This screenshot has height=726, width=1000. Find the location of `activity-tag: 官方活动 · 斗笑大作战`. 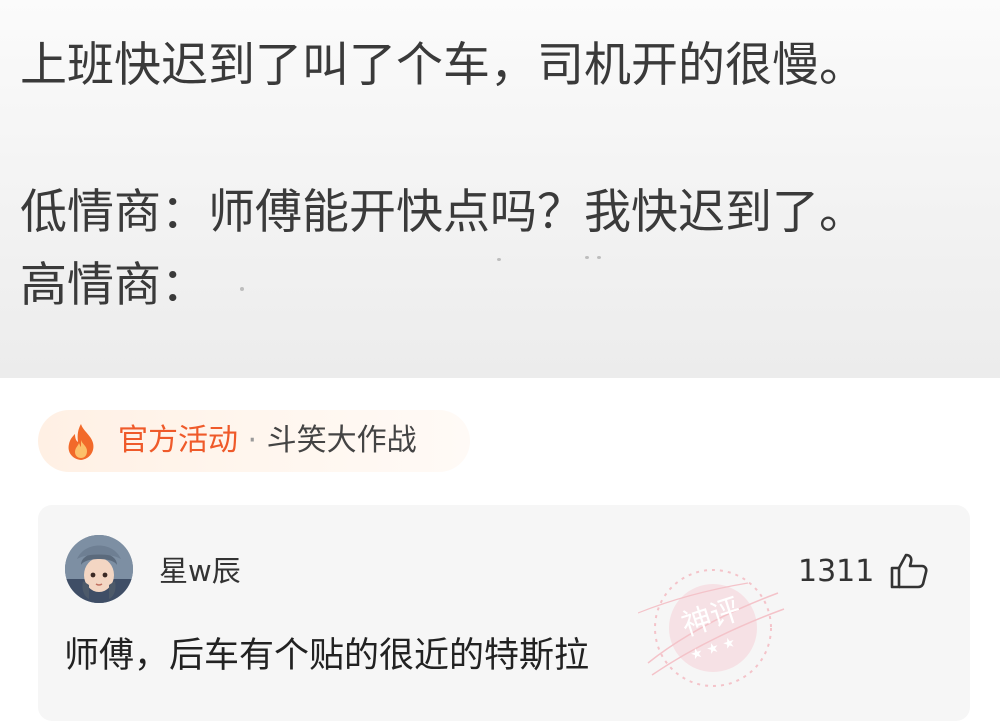

activity-tag: 官方活动 · 斗笑大作战 is located at coordinates (254, 441).